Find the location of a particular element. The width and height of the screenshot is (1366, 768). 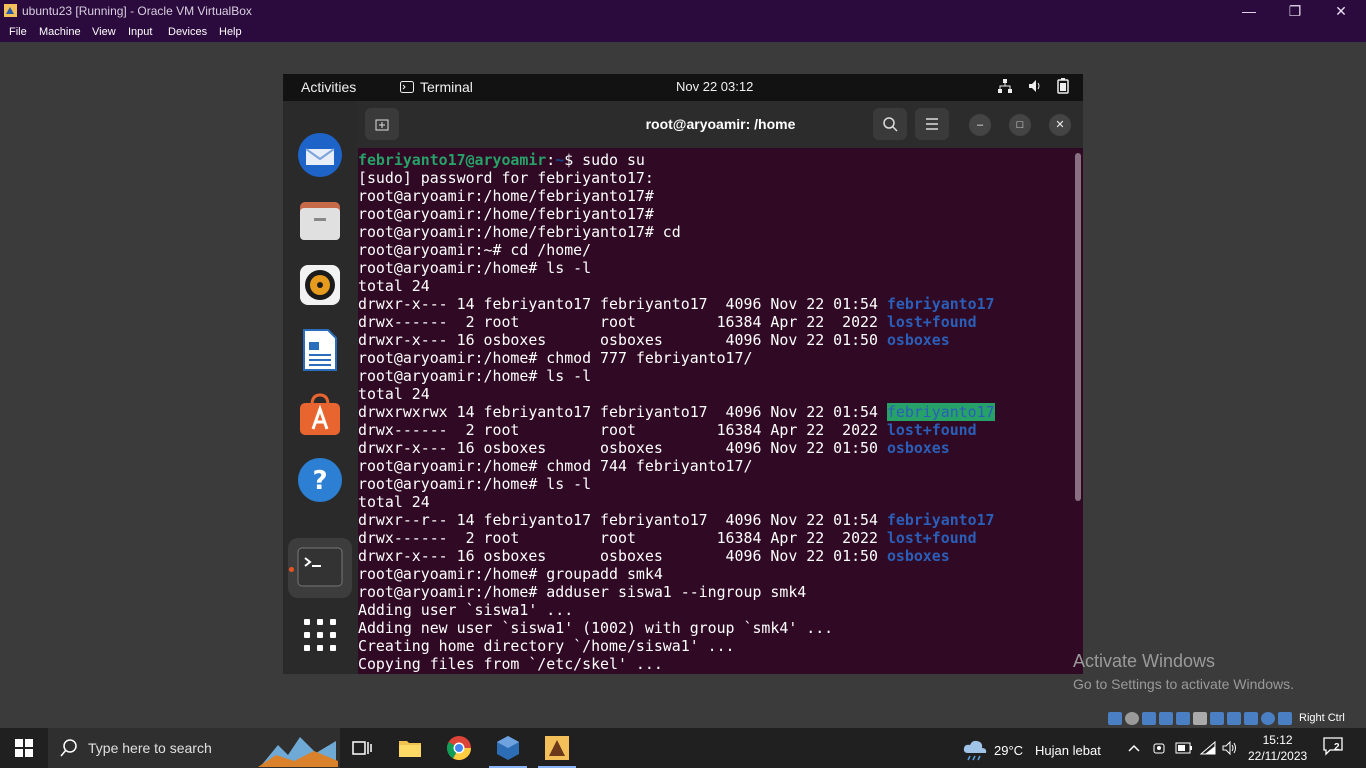

help-icon: ? is located at coordinates (320, 480).